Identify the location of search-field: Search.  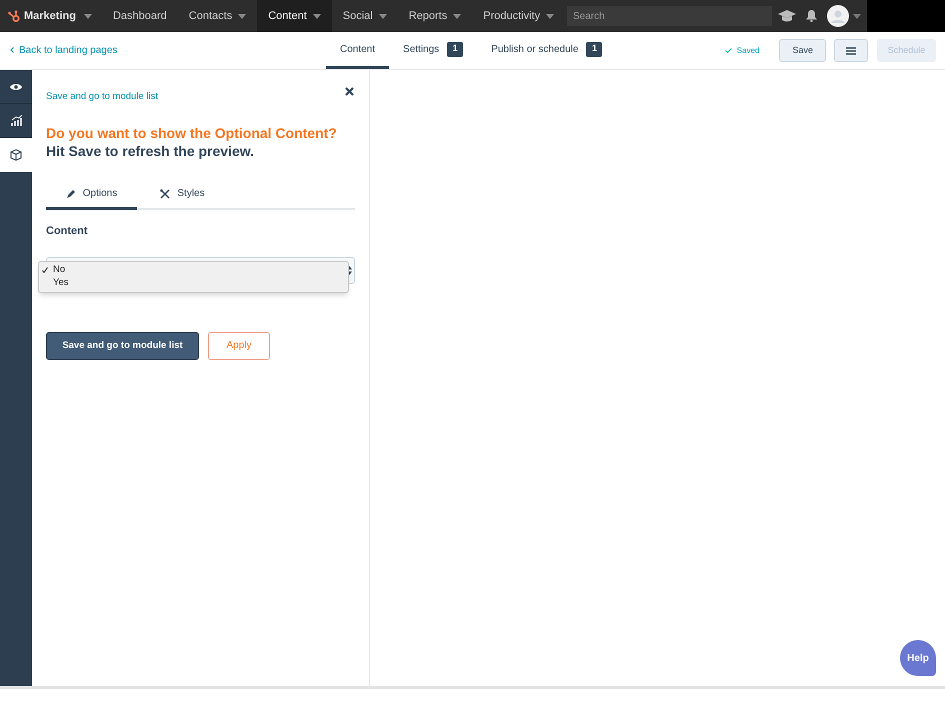
(669, 16).